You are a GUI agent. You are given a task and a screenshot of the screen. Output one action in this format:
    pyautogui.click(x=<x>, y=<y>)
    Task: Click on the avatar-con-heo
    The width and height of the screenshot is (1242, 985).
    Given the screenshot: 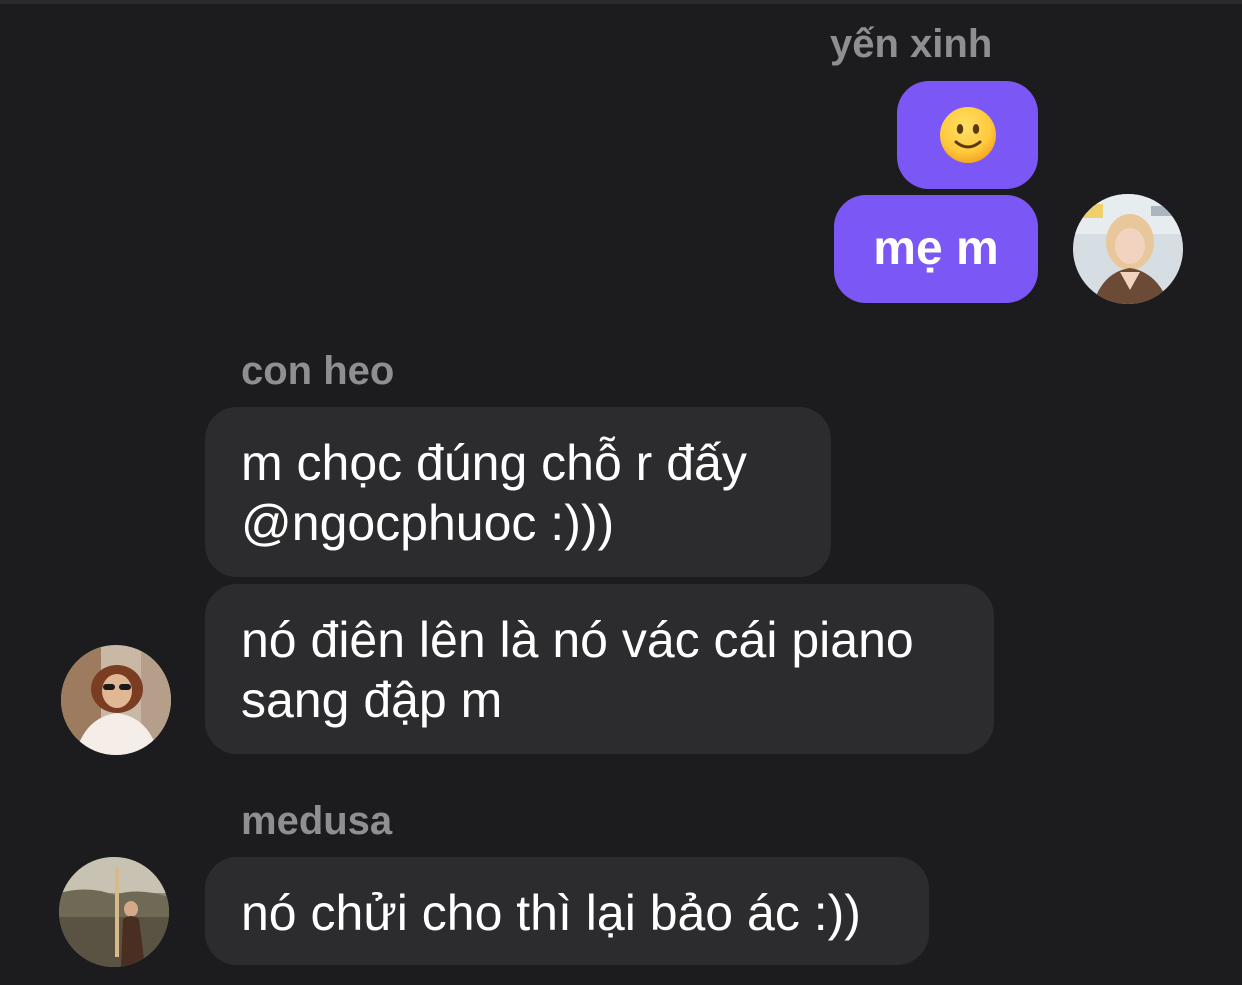 What is the action you would take?
    pyautogui.click(x=116, y=700)
    